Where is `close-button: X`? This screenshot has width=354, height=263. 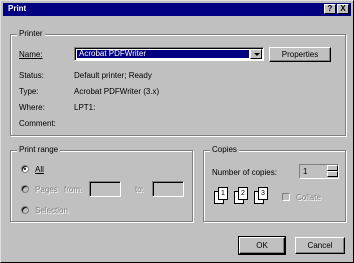
close-button: X is located at coordinates (343, 9).